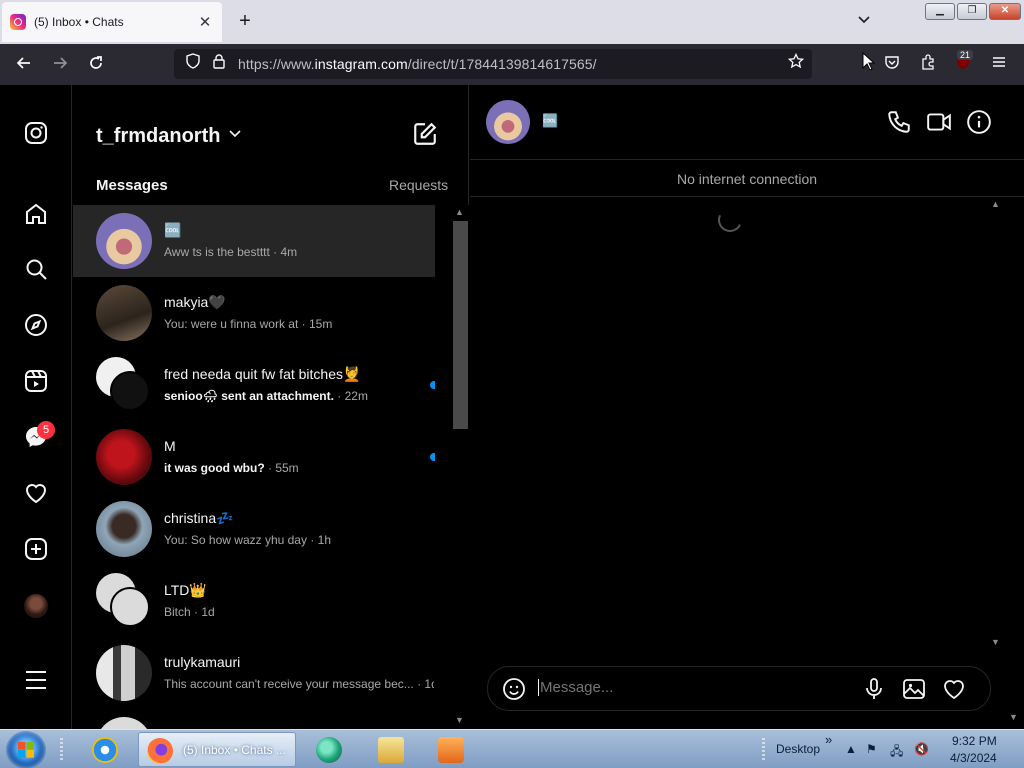  I want to click on instagram-logo-icon, so click(36, 133).